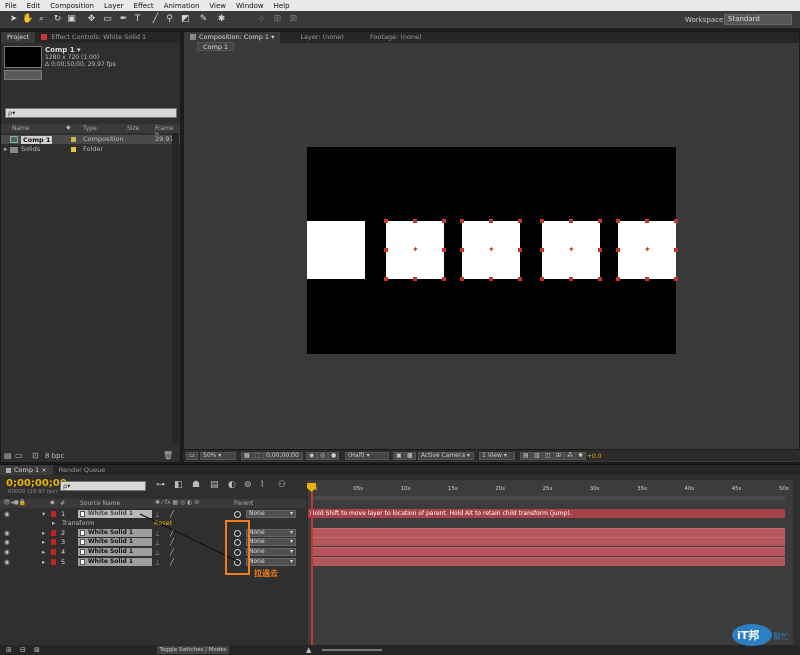  I want to click on annotation-highlight-box, so click(237, 547).